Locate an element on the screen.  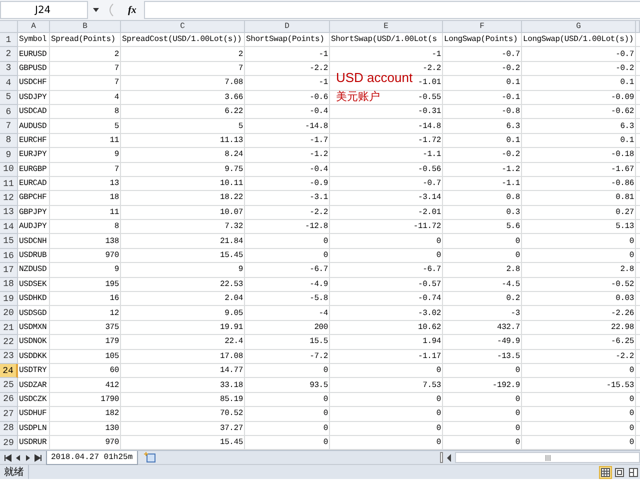
column-header: B is located at coordinates (85, 27).